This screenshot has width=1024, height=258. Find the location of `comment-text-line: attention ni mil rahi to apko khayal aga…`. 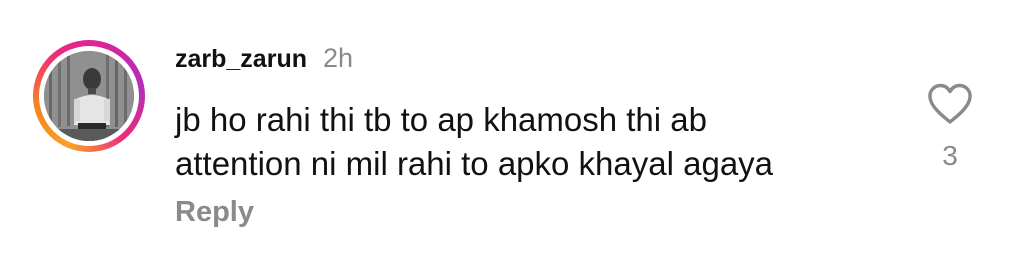

comment-text-line: attention ni mil rahi to apko khayal aga… is located at coordinates (474, 163).